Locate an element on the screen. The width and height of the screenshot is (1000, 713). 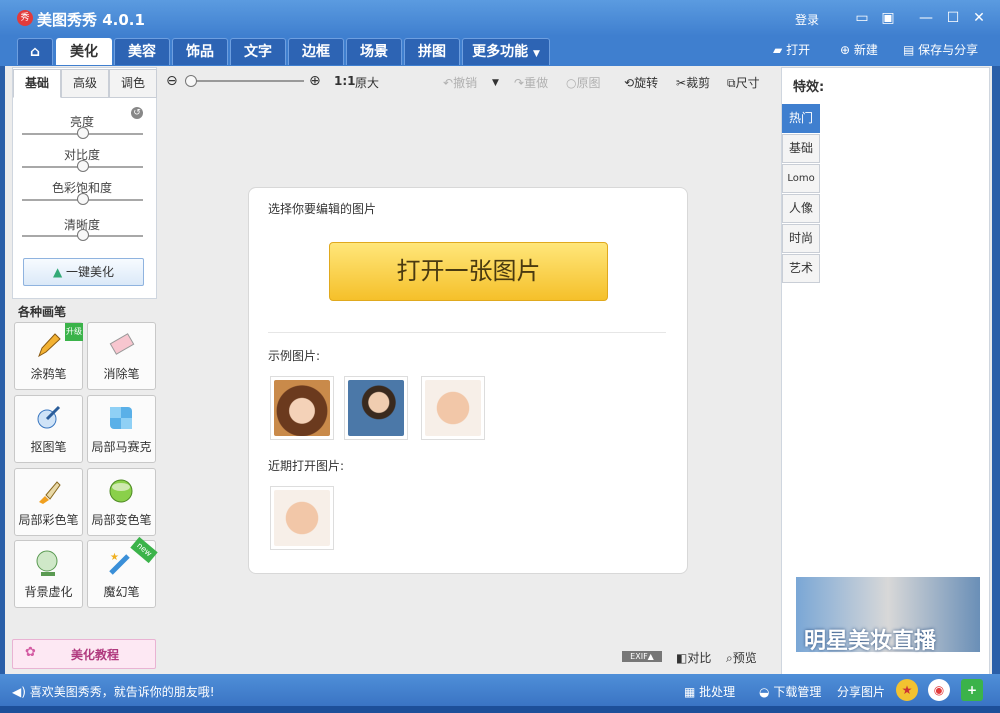
undo-icon: ↶ is located at coordinates (448, 83).